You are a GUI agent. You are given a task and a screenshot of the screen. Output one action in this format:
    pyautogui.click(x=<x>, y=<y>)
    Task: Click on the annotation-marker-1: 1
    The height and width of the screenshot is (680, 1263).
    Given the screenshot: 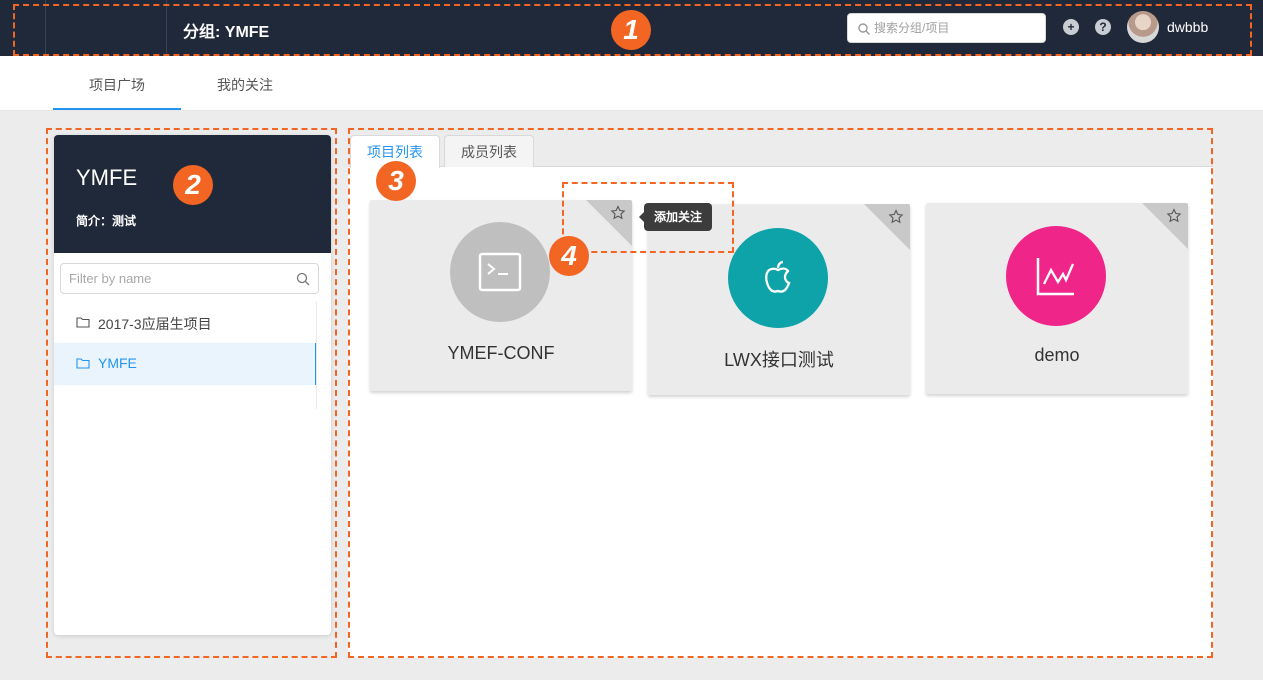 What is the action you would take?
    pyautogui.click(x=631, y=30)
    